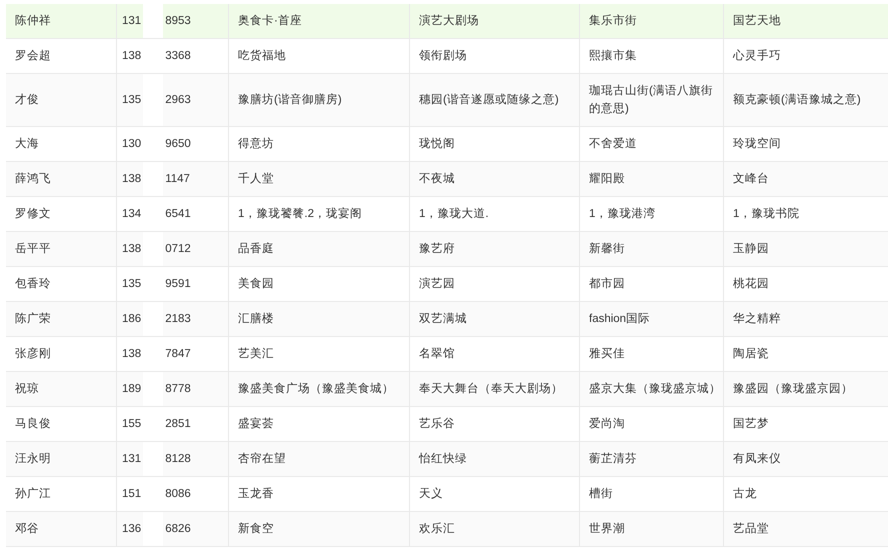  I want to click on table-cell-text: 陶居瓷, so click(751, 354).